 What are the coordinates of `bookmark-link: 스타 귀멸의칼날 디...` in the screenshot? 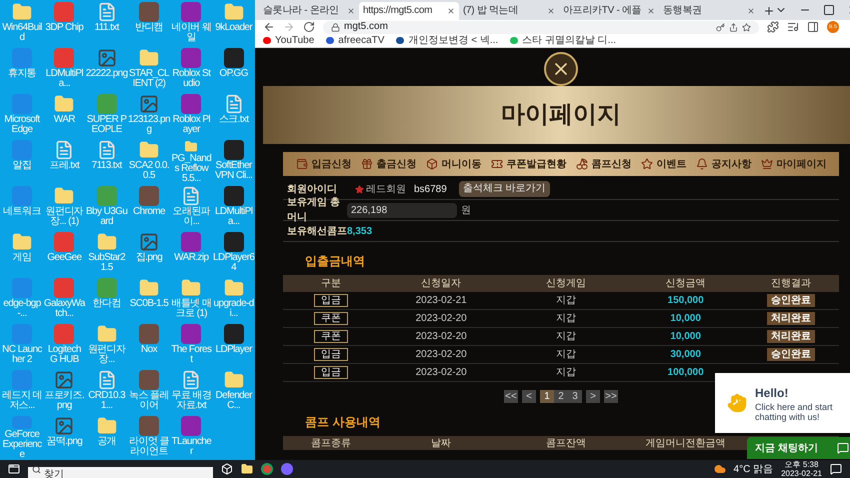 It's located at (563, 40).